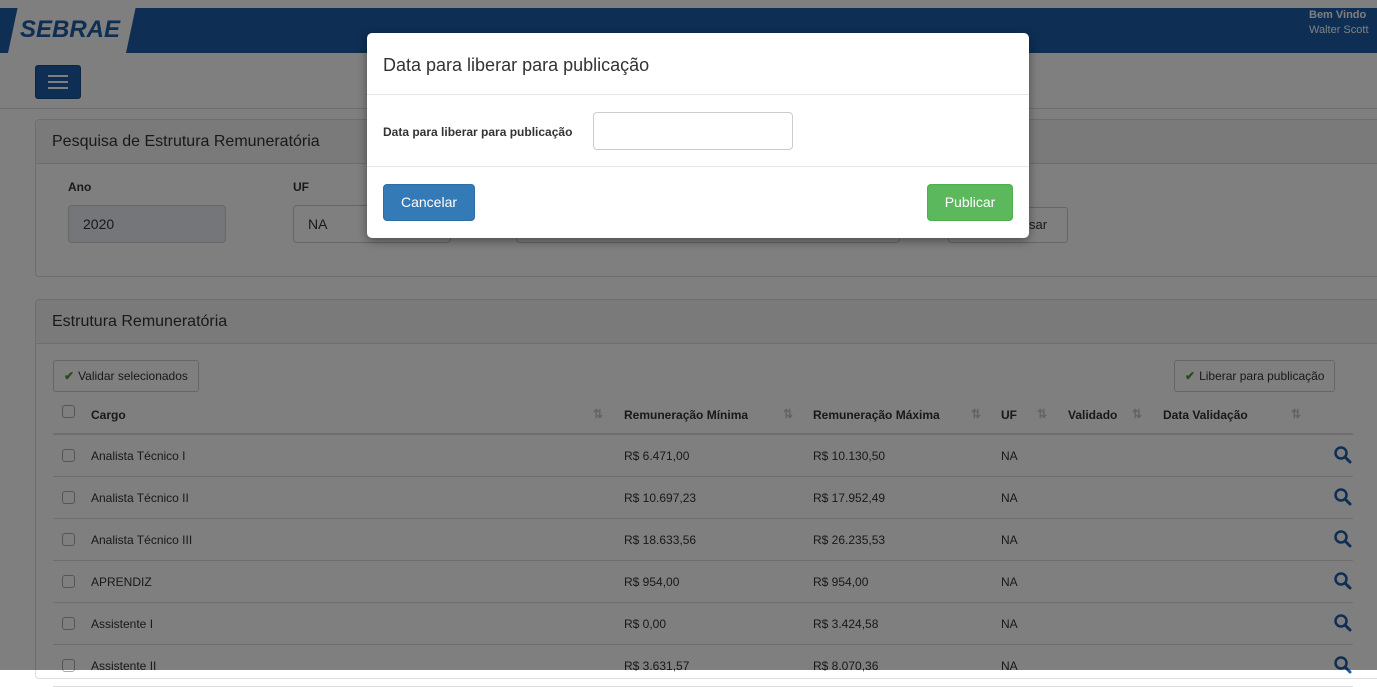 This screenshot has height=687, width=1377. I want to click on publish-date-input, so click(693, 131).